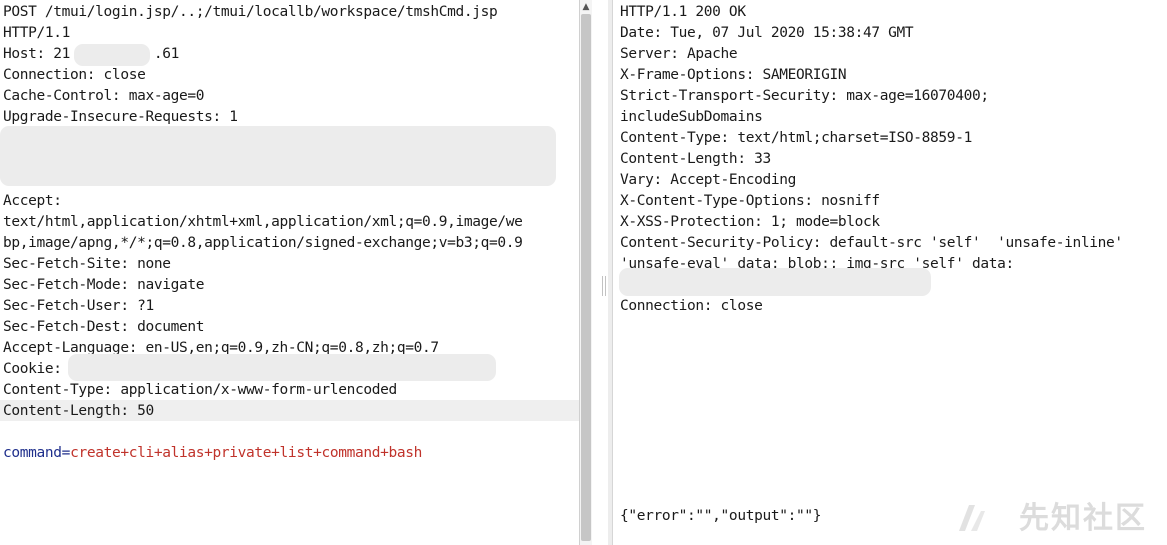 The width and height of the screenshot is (1167, 545). What do you see at coordinates (972, 518) in the screenshot?
I see `xianzhi-logo-icon` at bounding box center [972, 518].